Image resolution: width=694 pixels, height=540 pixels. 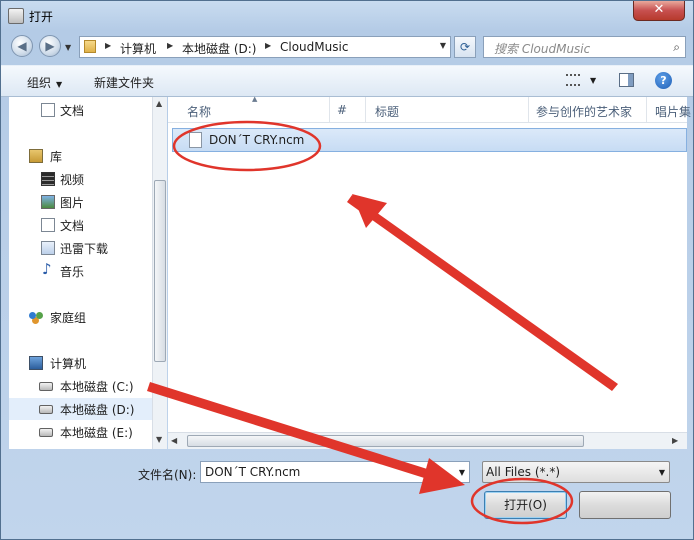 I want to click on breadcrumb-computer: 计算机, so click(x=138, y=48).